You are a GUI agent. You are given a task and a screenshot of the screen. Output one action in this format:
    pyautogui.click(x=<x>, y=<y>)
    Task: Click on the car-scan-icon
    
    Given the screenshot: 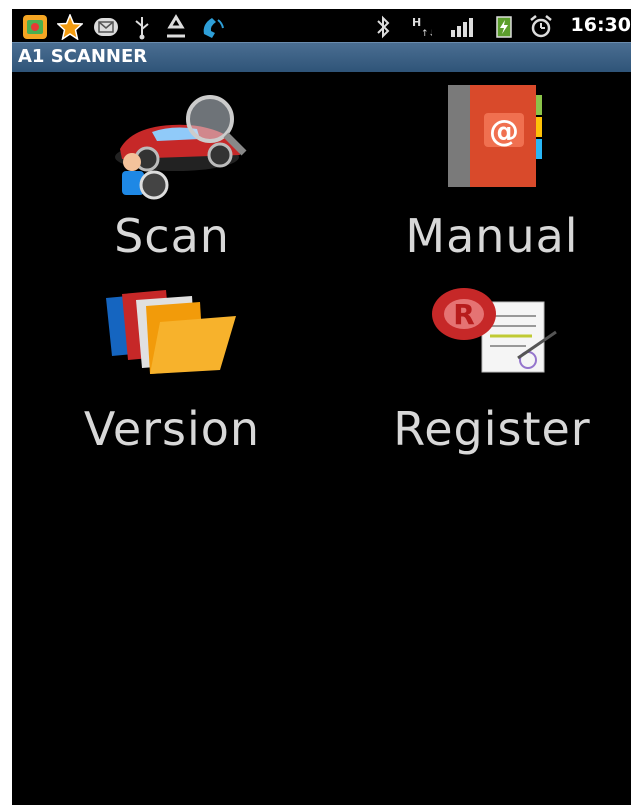 What is the action you would take?
    pyautogui.click(x=181, y=147)
    